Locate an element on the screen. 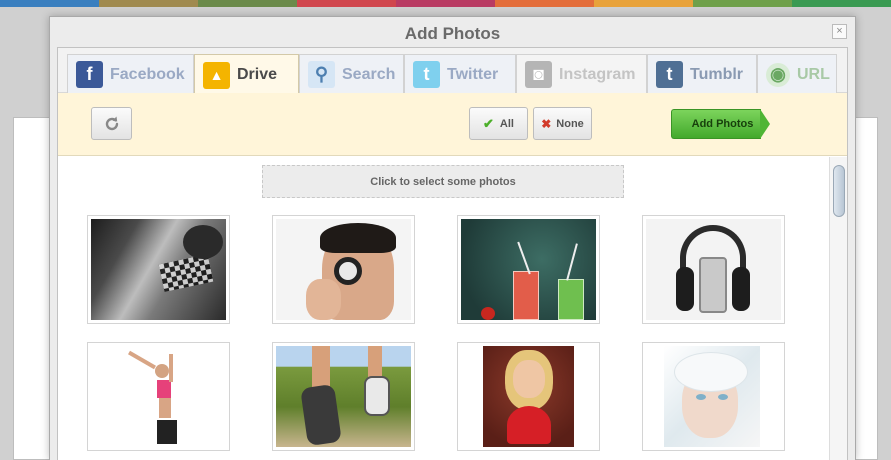  body-paint-image is located at coordinates (158, 269).